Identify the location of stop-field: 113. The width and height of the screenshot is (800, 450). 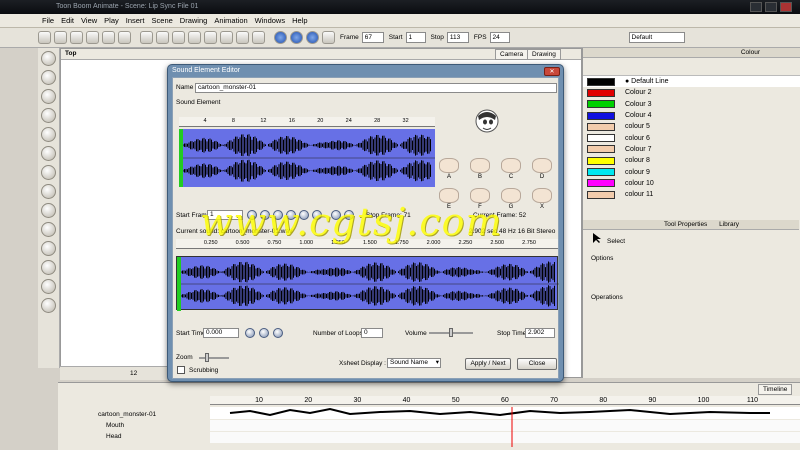
(457, 37).